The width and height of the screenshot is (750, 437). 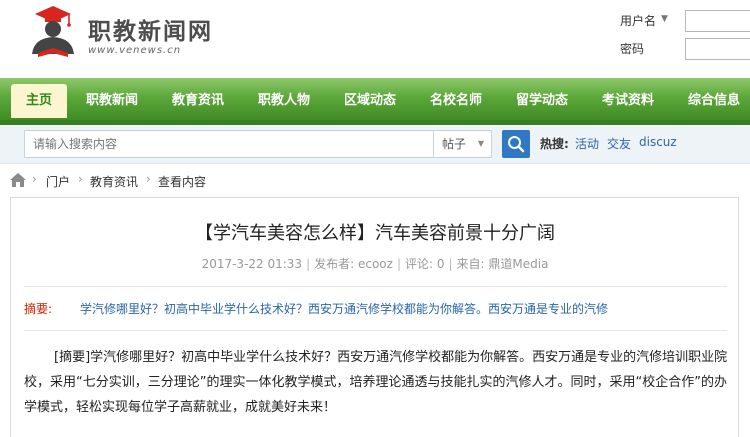 What do you see at coordinates (284, 101) in the screenshot?
I see `nav-item-people: 职教人物` at bounding box center [284, 101].